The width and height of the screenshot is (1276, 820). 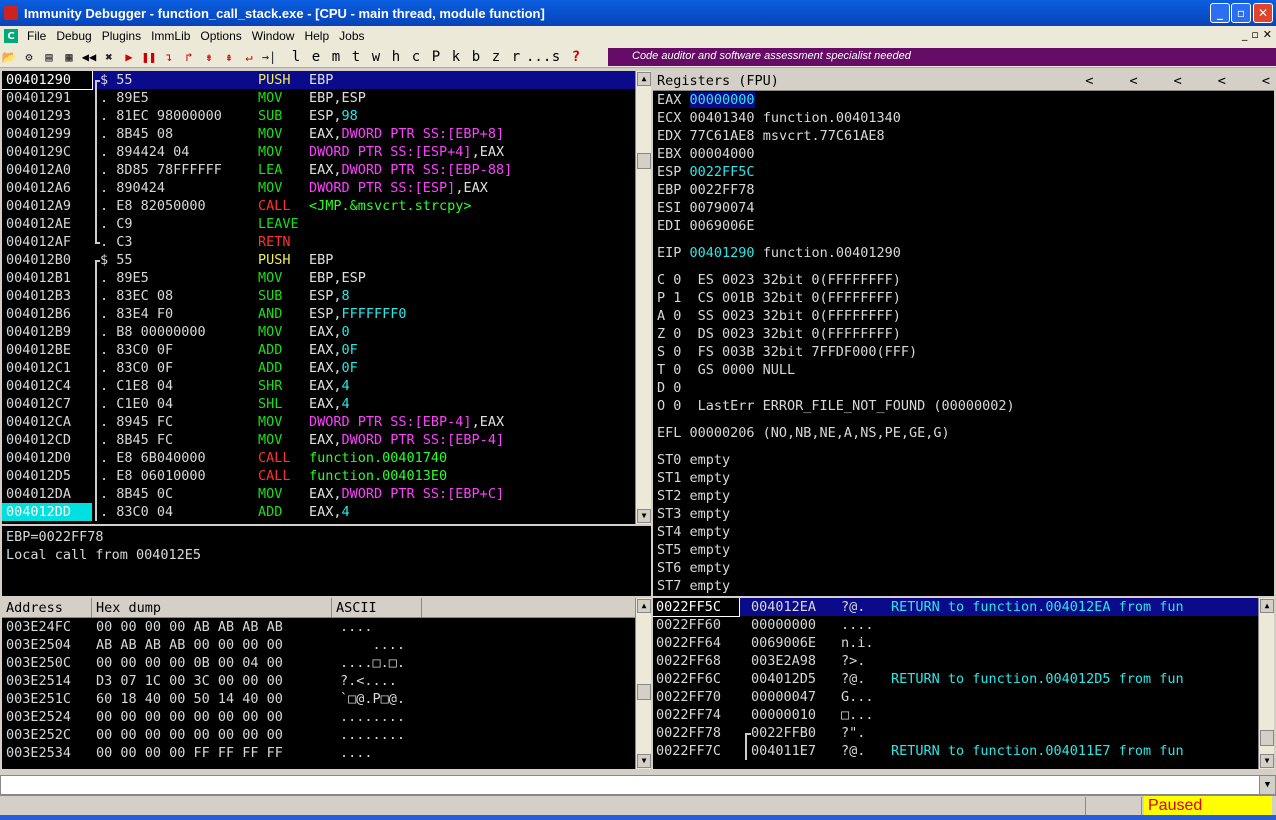 I want to click on scroll-thumb, so click(x=644, y=161).